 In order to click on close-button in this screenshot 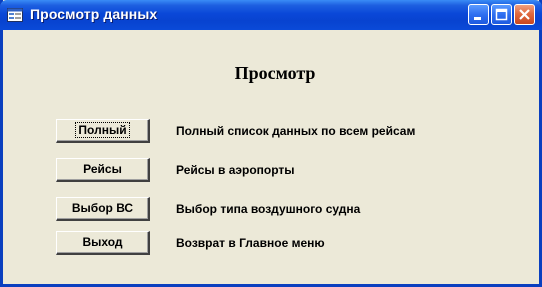, I will do `click(524, 14)`.